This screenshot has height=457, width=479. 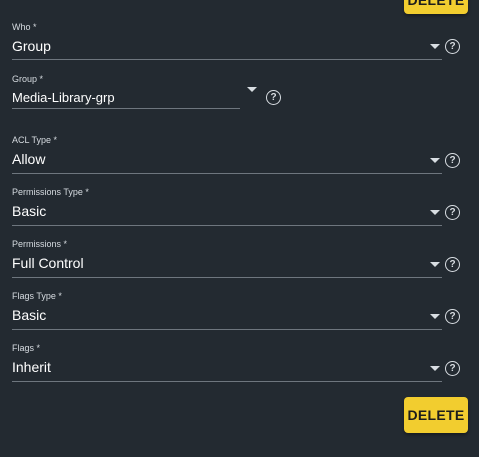 I want to click on who-value: Group, so click(x=31, y=46).